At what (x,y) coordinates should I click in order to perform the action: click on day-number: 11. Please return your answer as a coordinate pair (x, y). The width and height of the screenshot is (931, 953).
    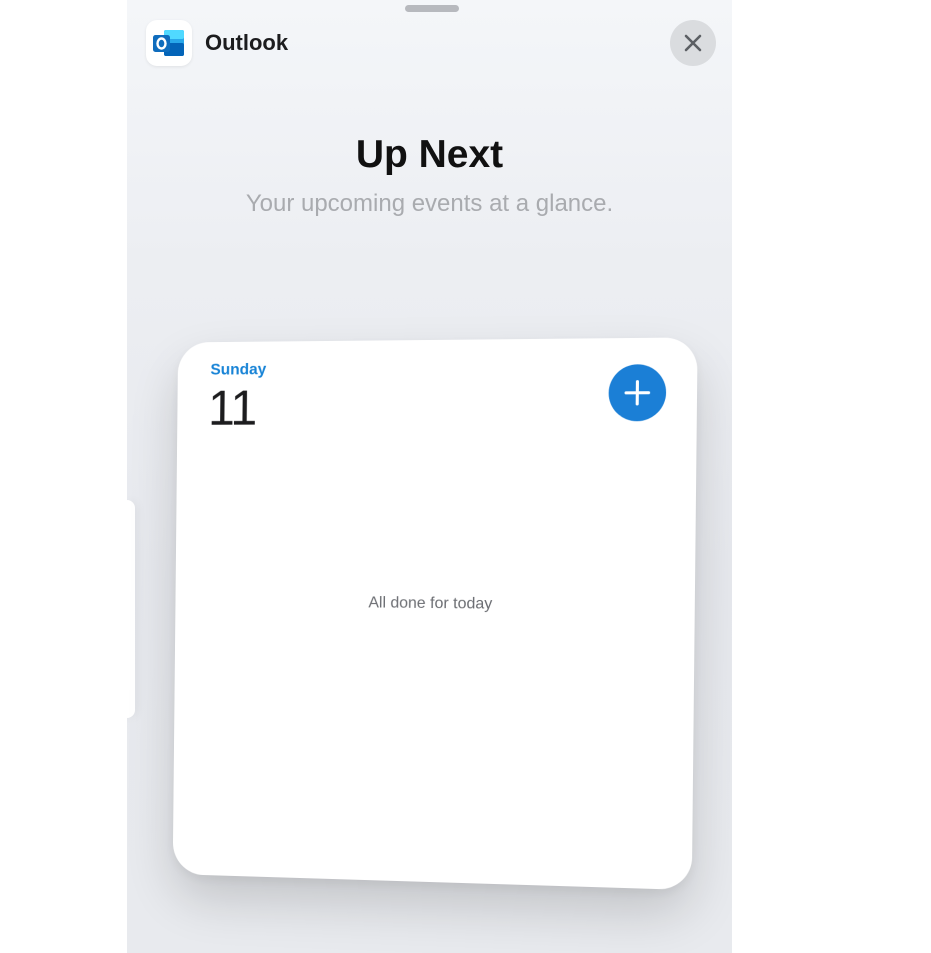
    Looking at the image, I should click on (232, 408).